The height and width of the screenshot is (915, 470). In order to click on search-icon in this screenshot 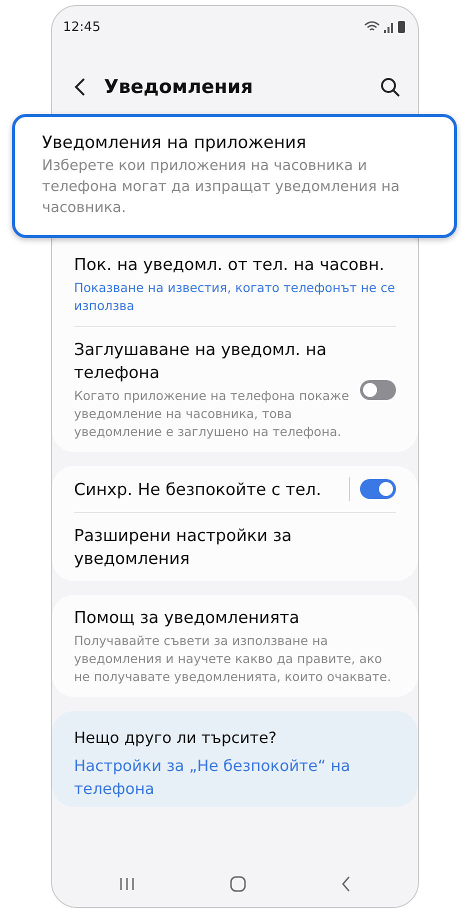, I will do `click(390, 87)`.